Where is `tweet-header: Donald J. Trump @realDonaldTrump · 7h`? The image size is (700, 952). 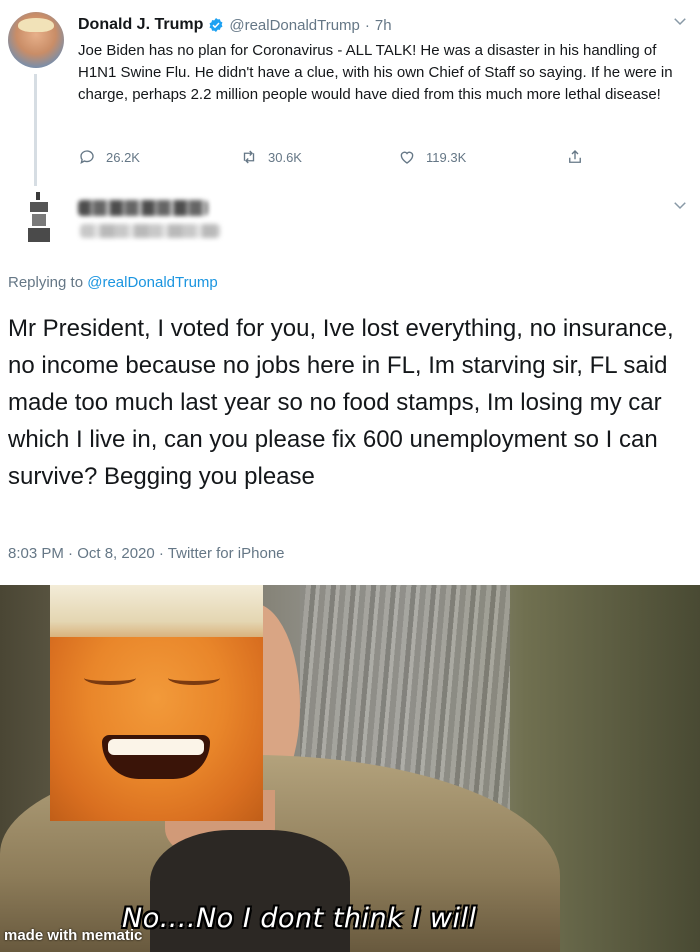
tweet-header: Donald J. Trump @realDonaldTrump · 7h is located at coordinates (235, 25).